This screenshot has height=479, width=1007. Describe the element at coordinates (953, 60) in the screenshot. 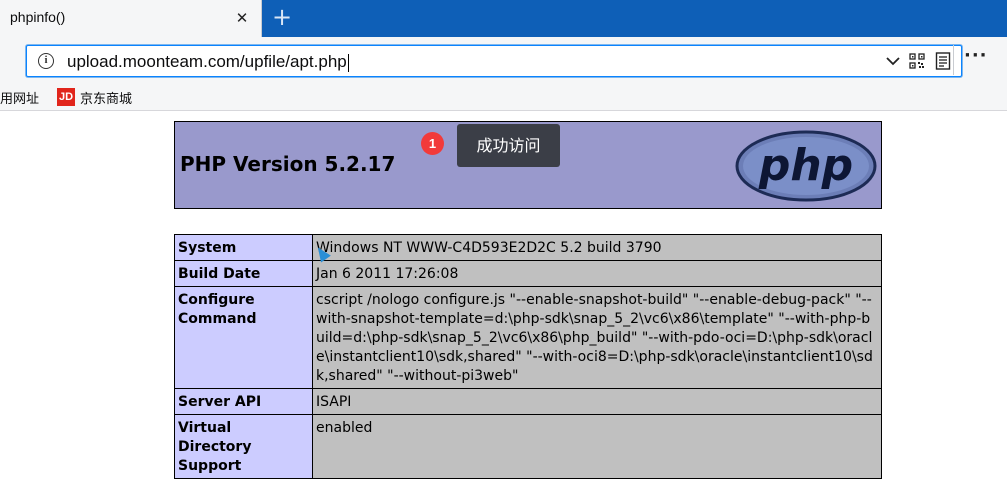

I see `toolbar-separator` at that location.